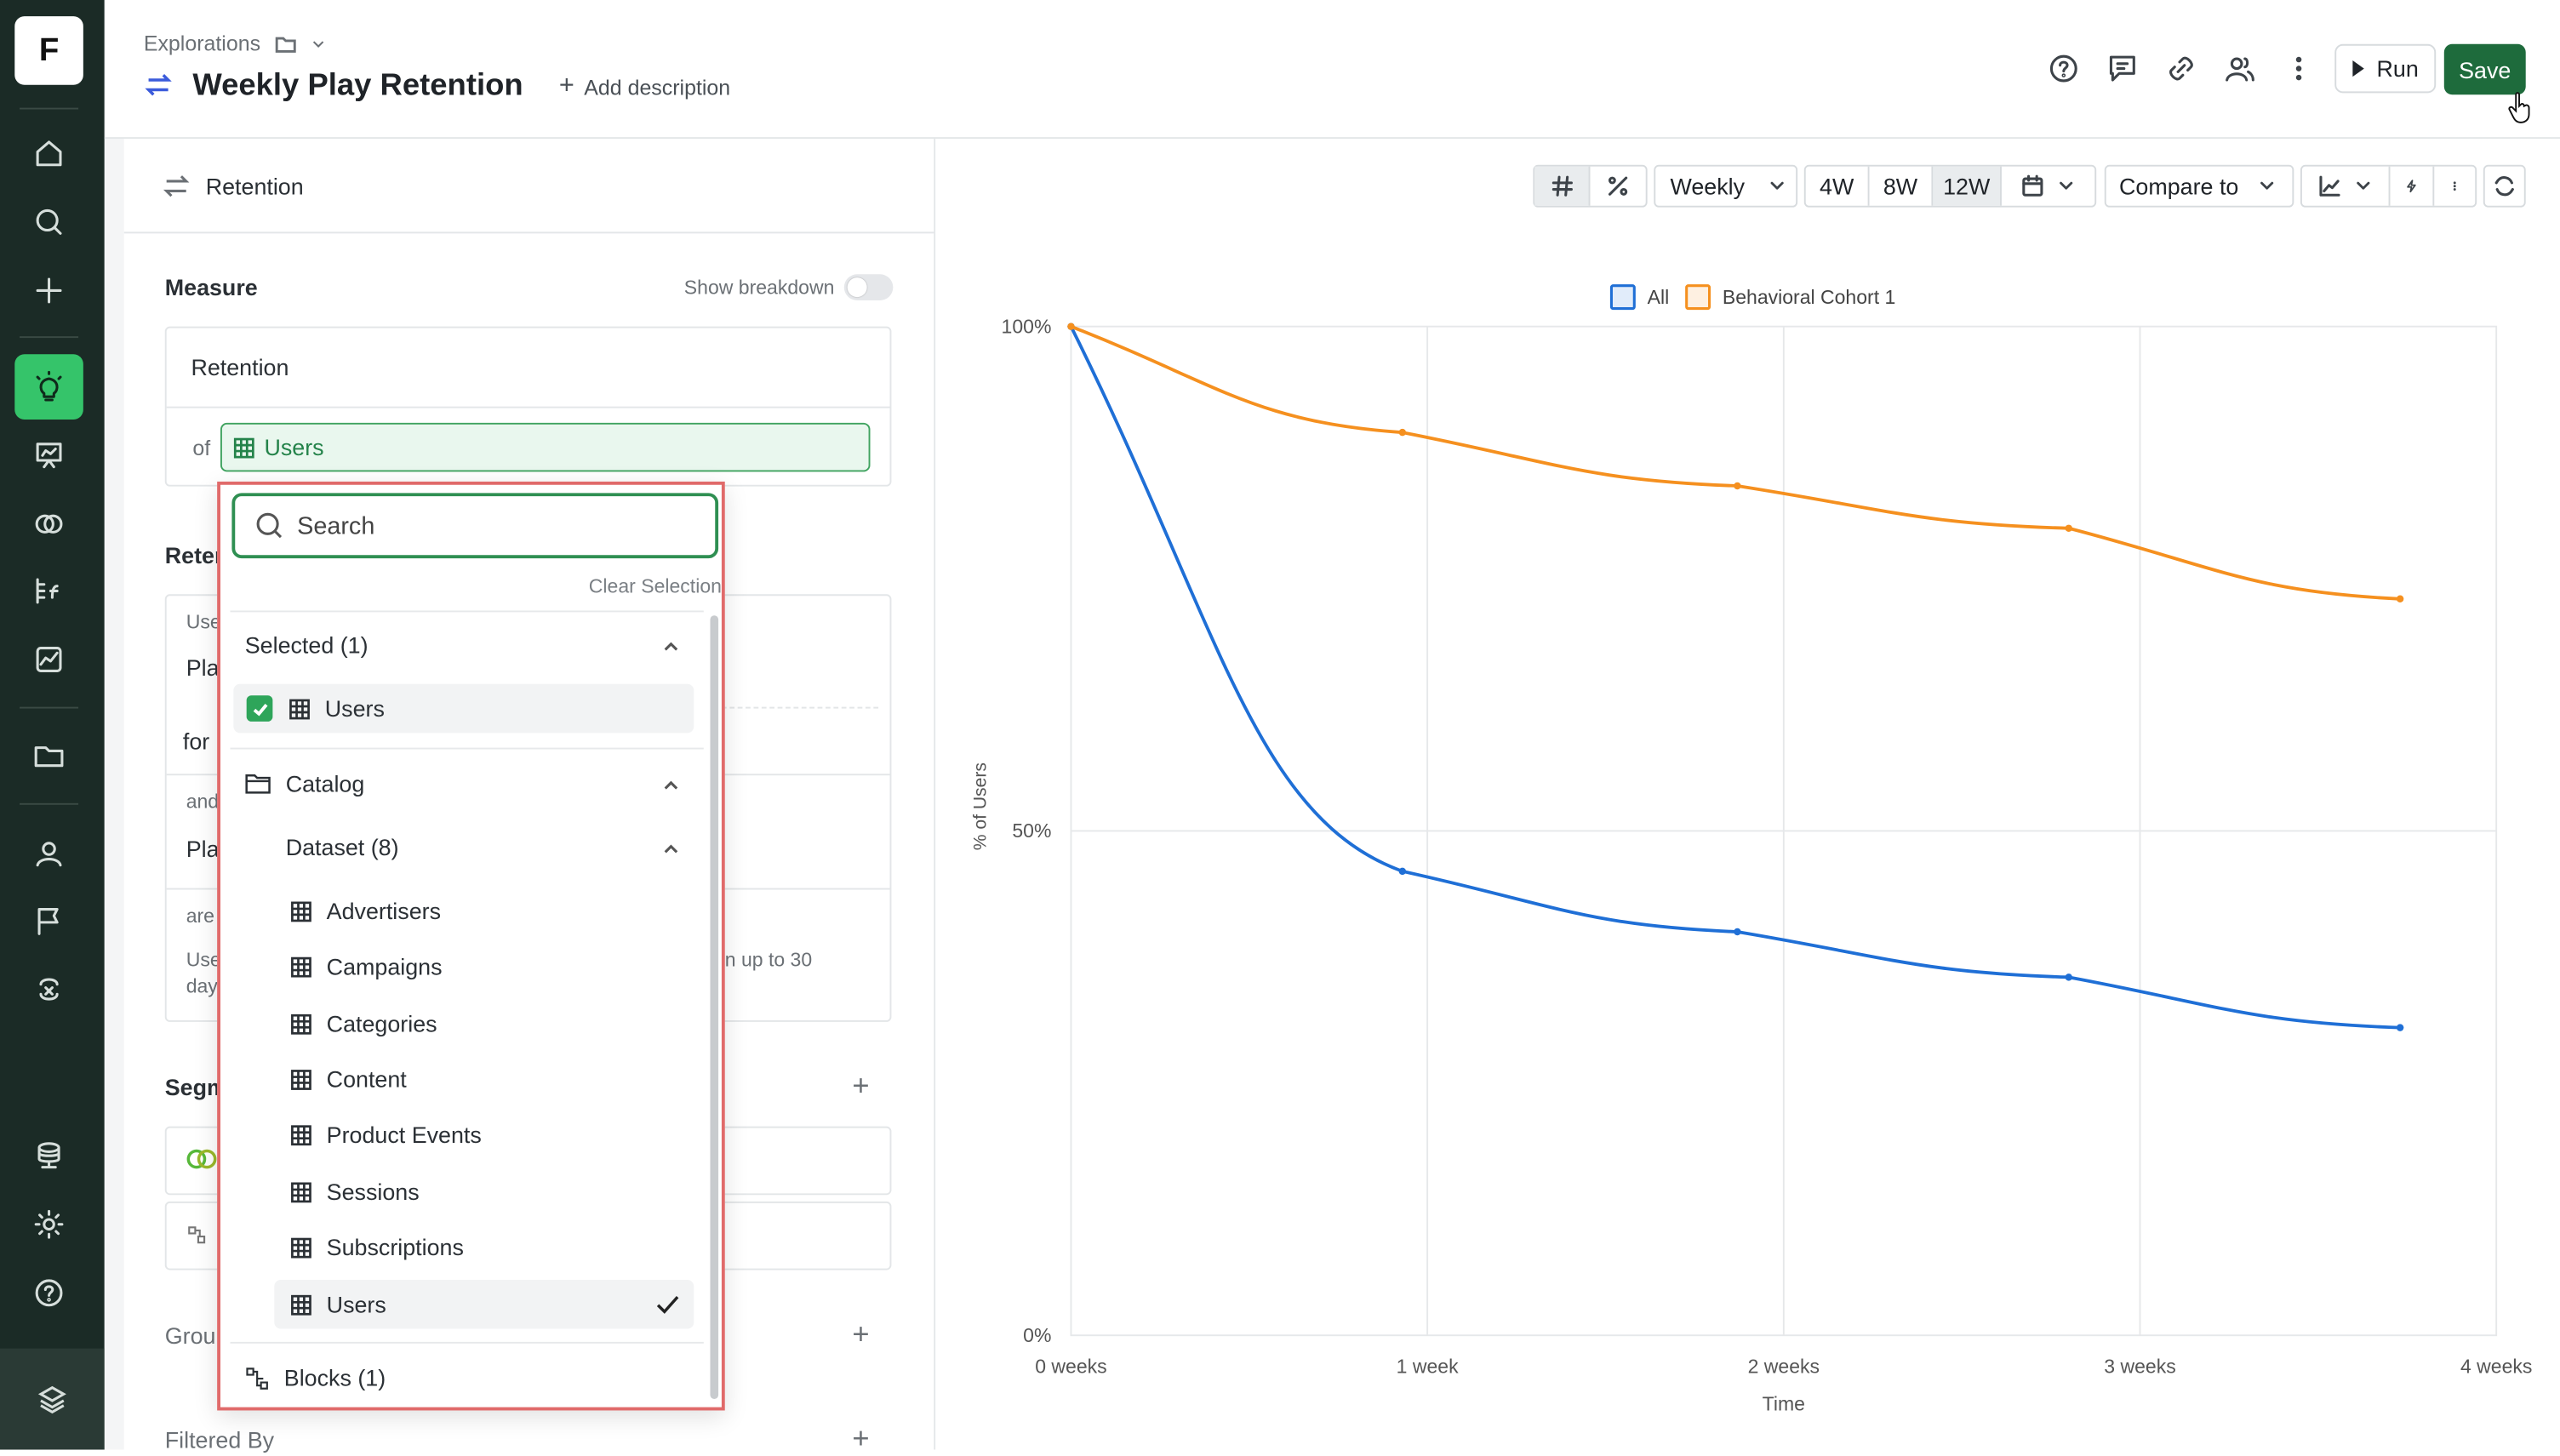  What do you see at coordinates (357, 87) in the screenshot?
I see `page-title: Weekly Play Retention` at bounding box center [357, 87].